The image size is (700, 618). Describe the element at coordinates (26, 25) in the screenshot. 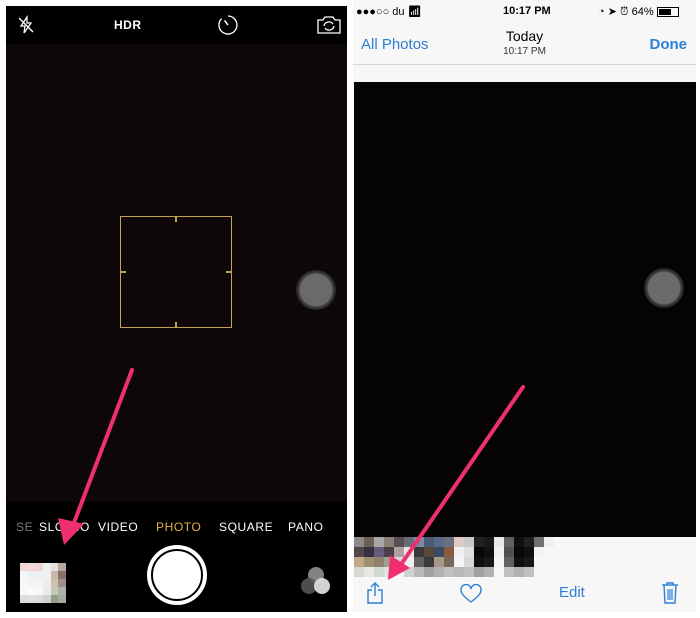

I see `flash-off-icon` at that location.